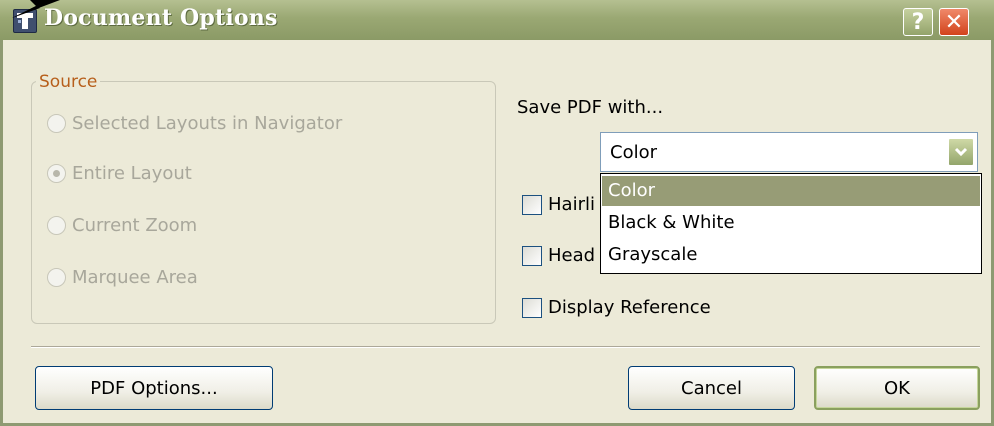 This screenshot has width=994, height=426. I want to click on close-button: ✕, so click(954, 22).